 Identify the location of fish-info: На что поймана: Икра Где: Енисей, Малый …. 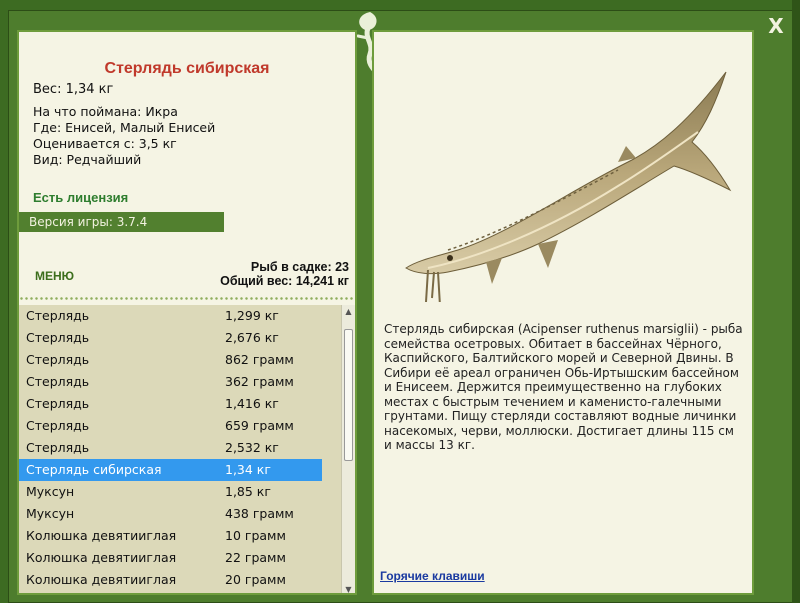
(124, 136).